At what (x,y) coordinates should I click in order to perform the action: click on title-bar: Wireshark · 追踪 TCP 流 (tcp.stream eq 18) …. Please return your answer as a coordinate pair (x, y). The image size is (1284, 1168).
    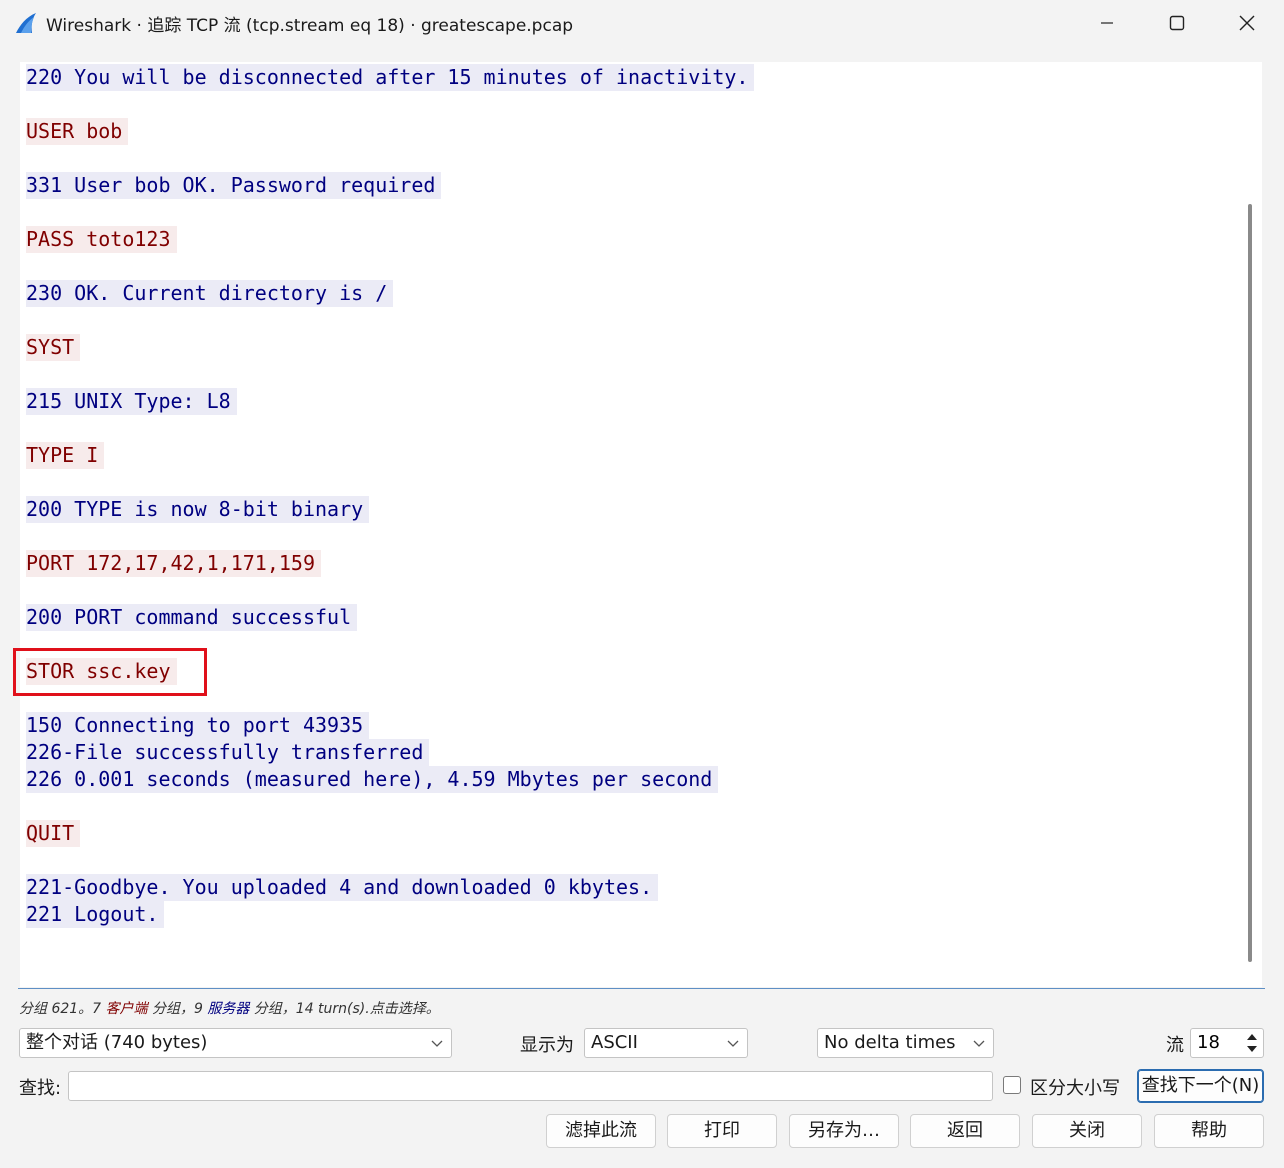
    Looking at the image, I should click on (642, 23).